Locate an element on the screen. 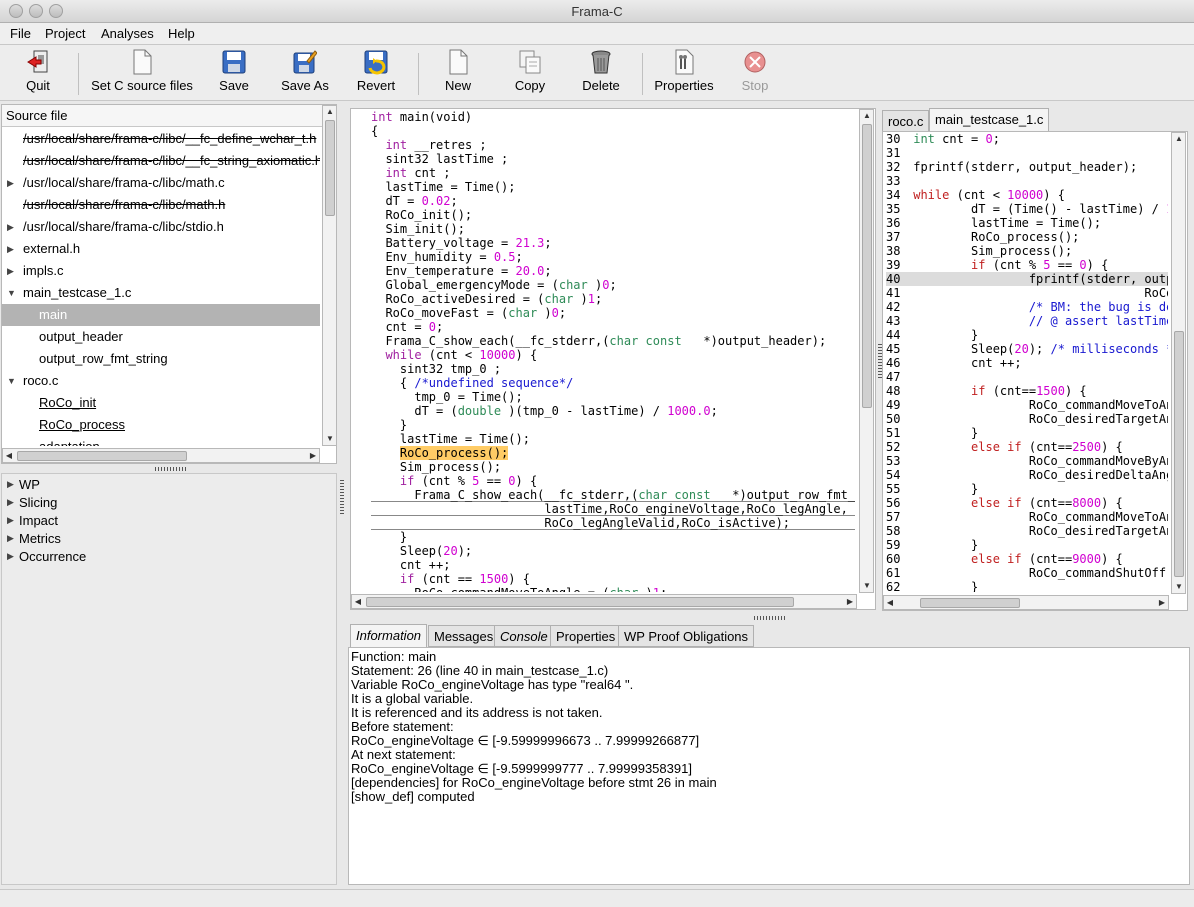 This screenshot has width=1194, height=907. source-line: 48 if (cnt==1500) { is located at coordinates (1027, 391).